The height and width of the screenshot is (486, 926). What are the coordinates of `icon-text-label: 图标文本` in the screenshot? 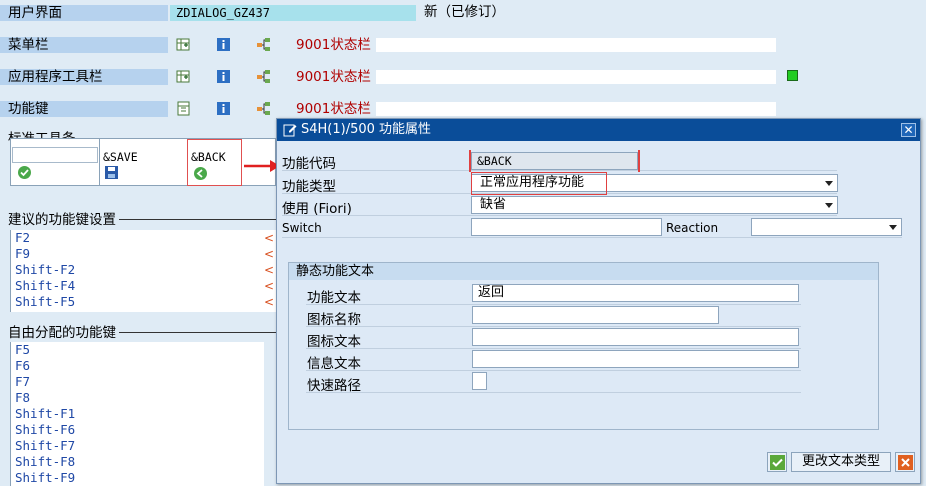 It's located at (334, 342).